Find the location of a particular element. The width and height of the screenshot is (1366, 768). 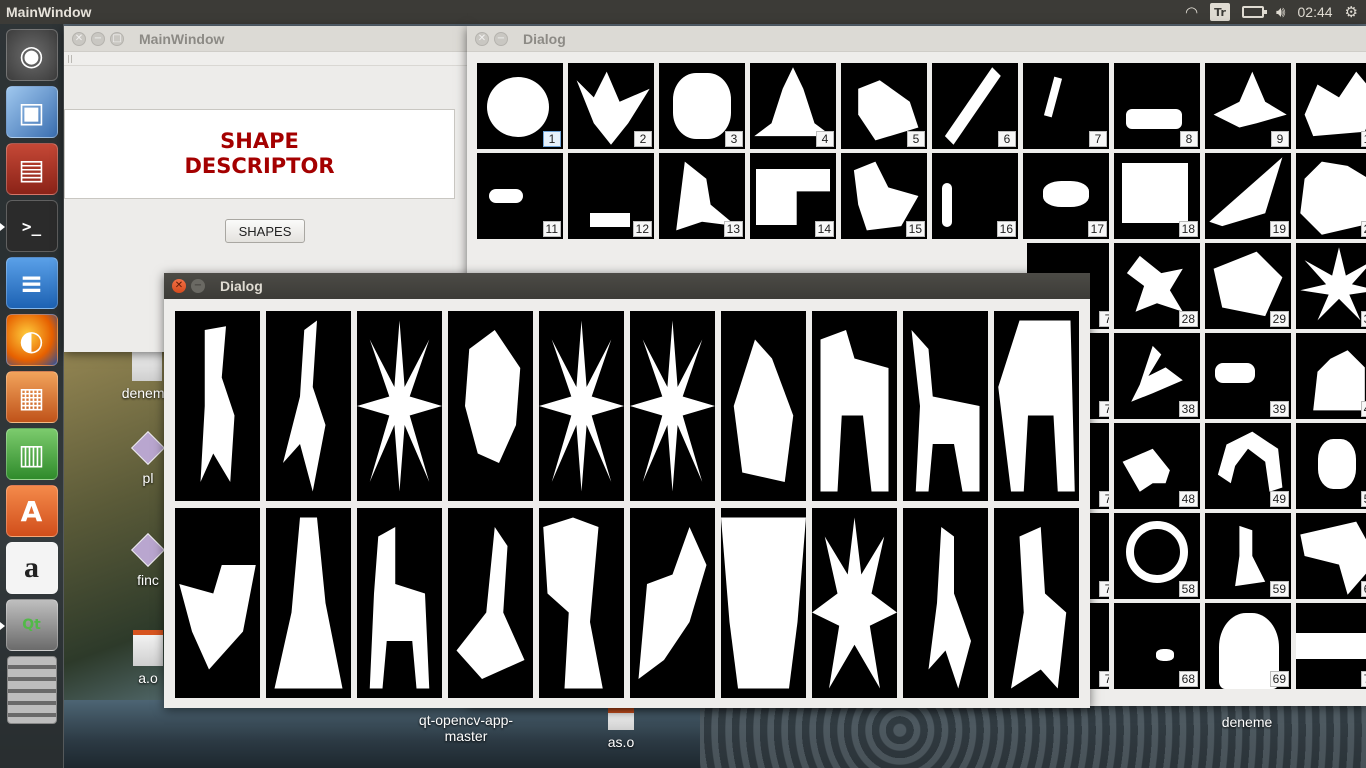

shape-cell: 69 is located at coordinates (1248, 646).